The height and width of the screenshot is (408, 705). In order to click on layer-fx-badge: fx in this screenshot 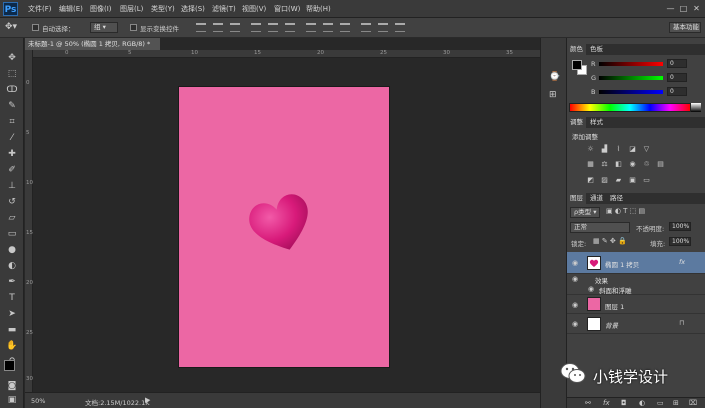, I will do `click(682, 262)`.